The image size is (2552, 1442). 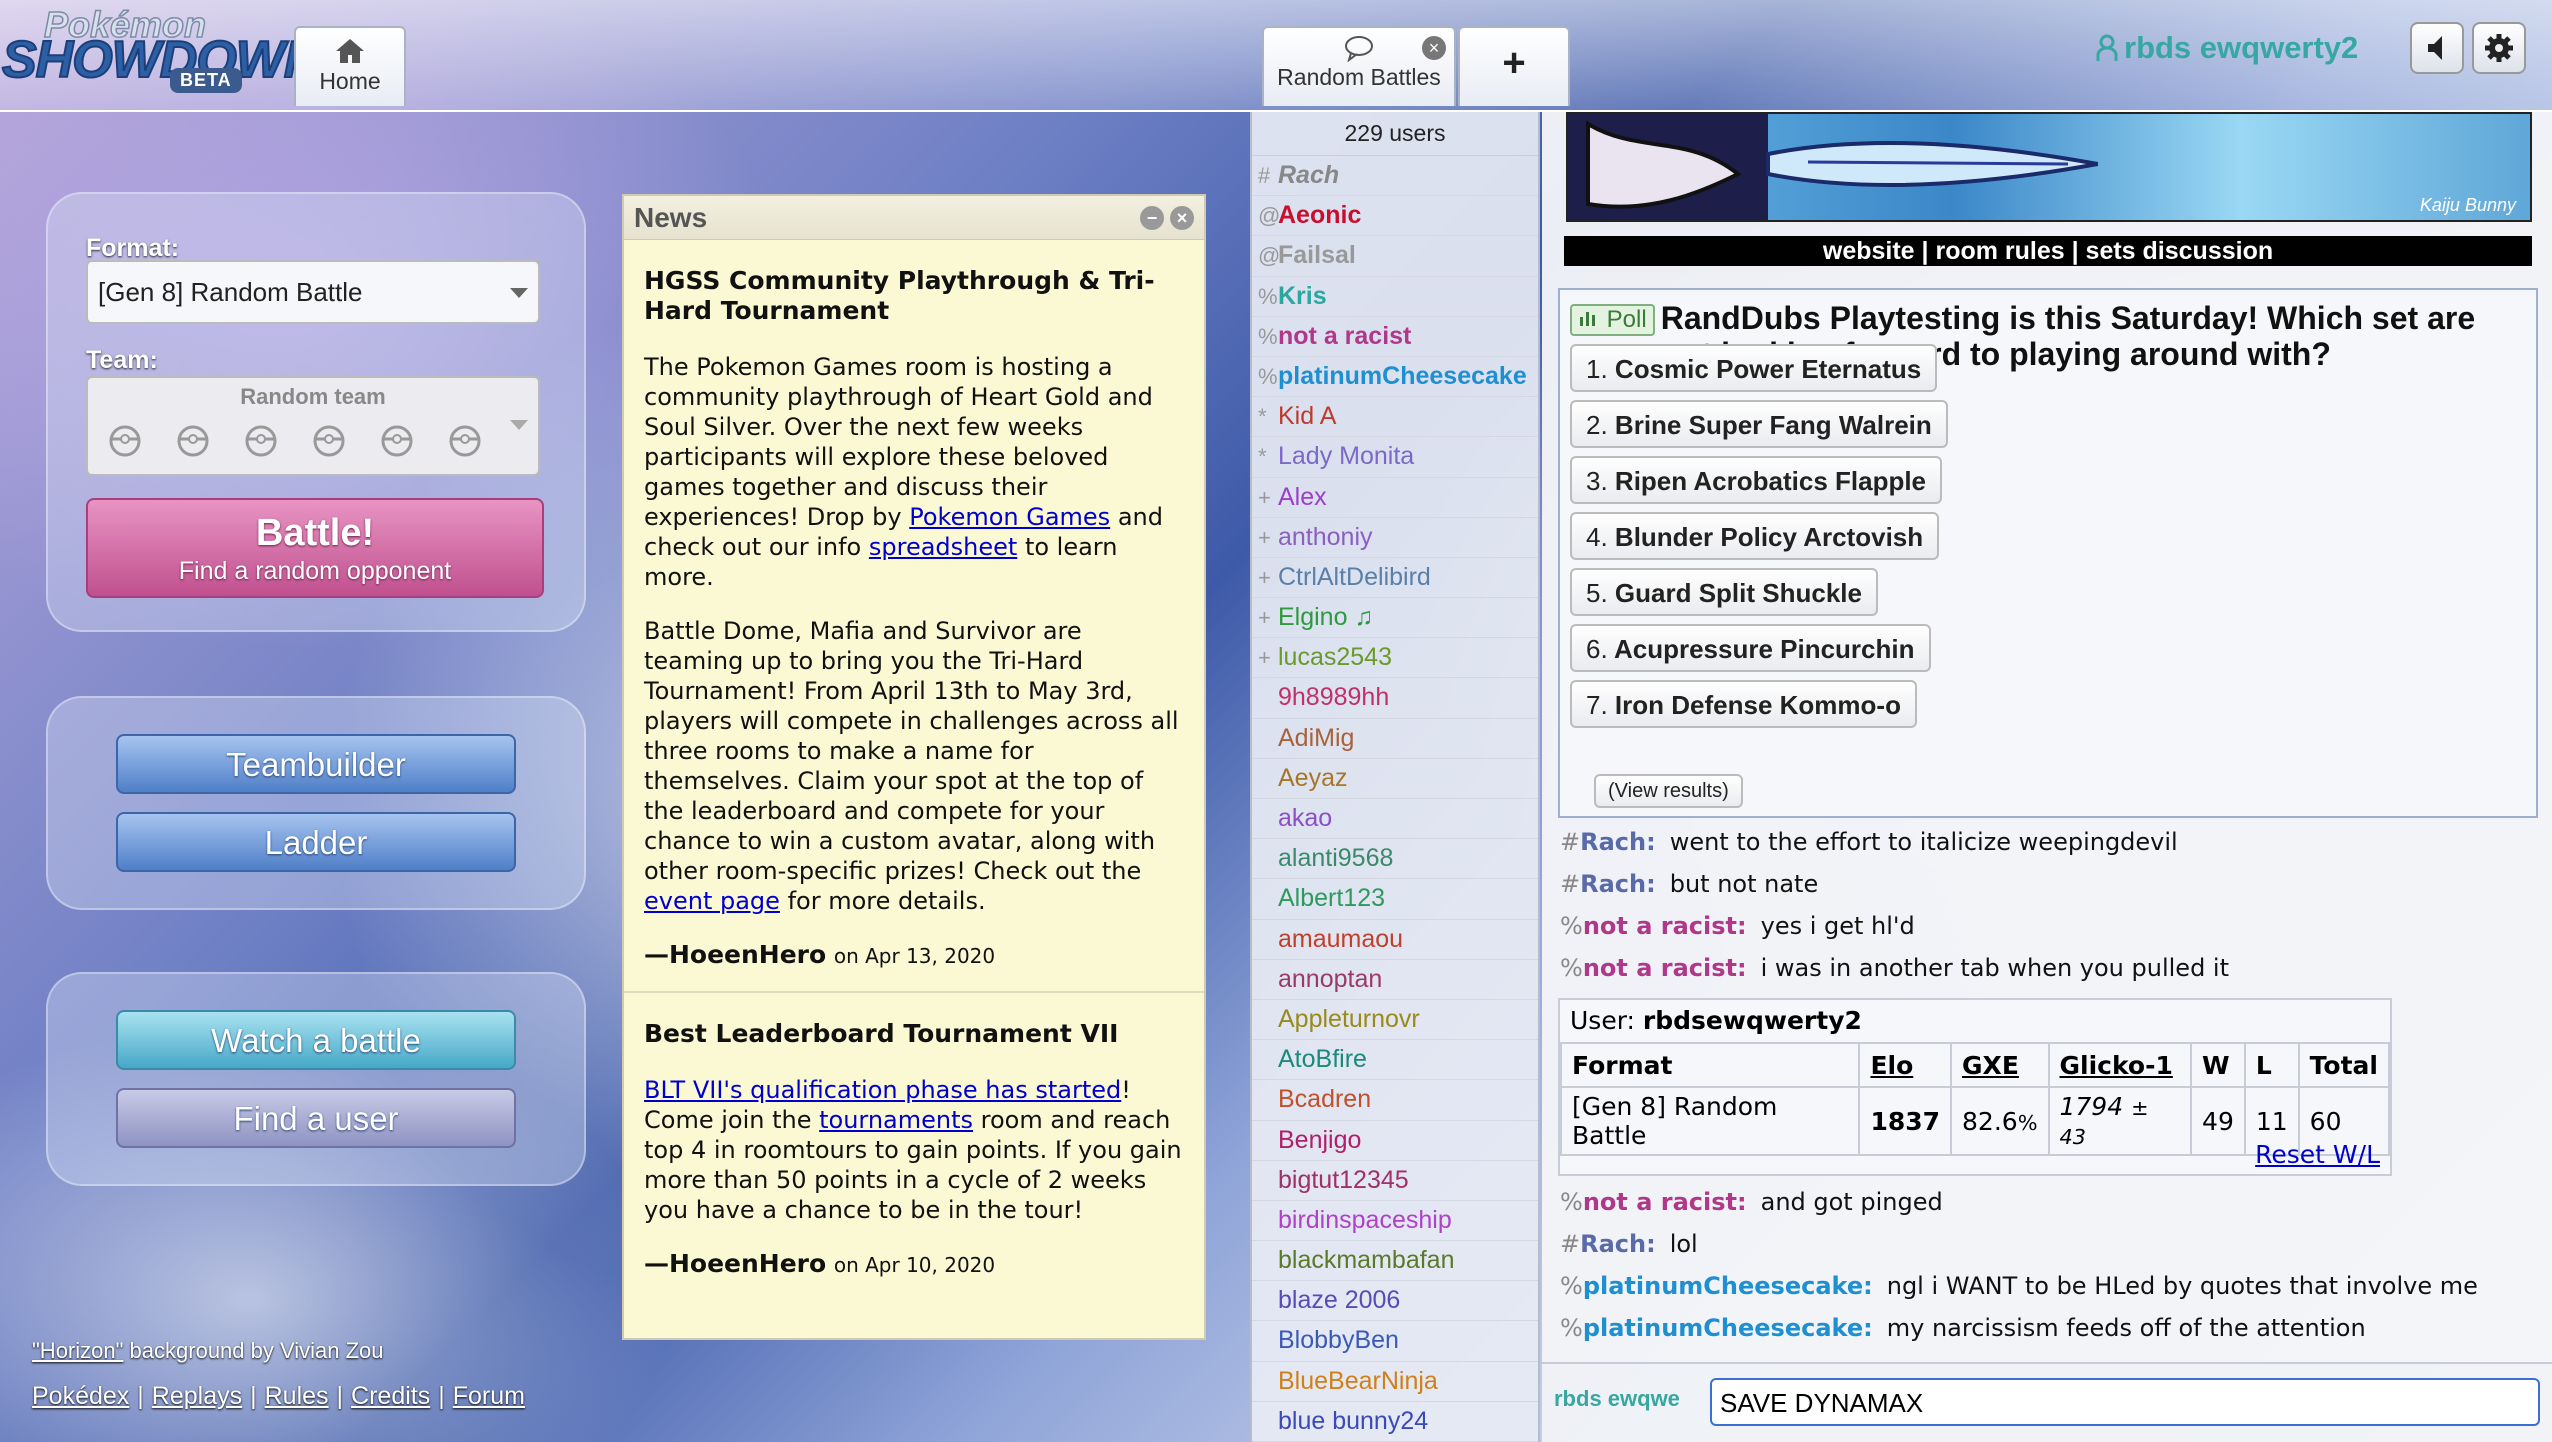 I want to click on format-select: [Gen 8] Random Battle, so click(x=313, y=292).